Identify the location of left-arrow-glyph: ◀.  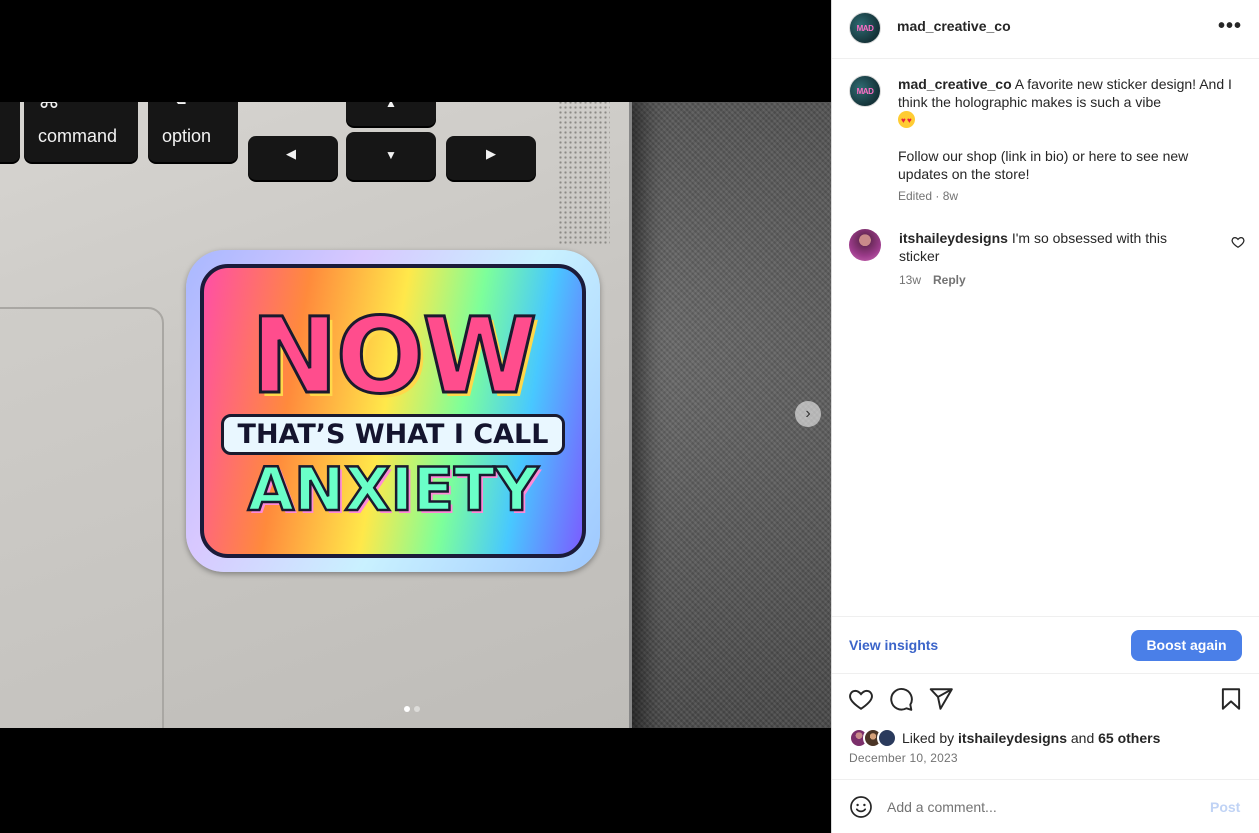
(291, 153).